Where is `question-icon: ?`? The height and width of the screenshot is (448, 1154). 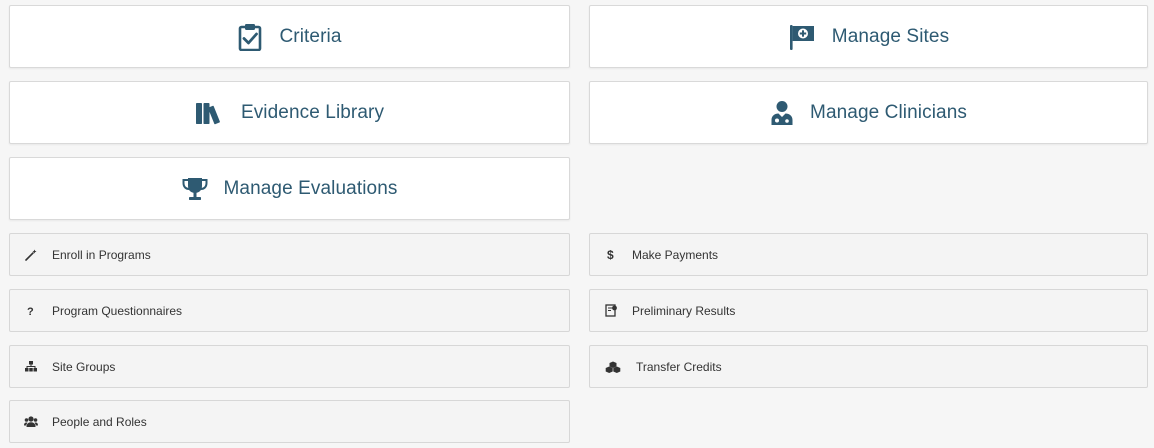
question-icon: ? is located at coordinates (31, 311).